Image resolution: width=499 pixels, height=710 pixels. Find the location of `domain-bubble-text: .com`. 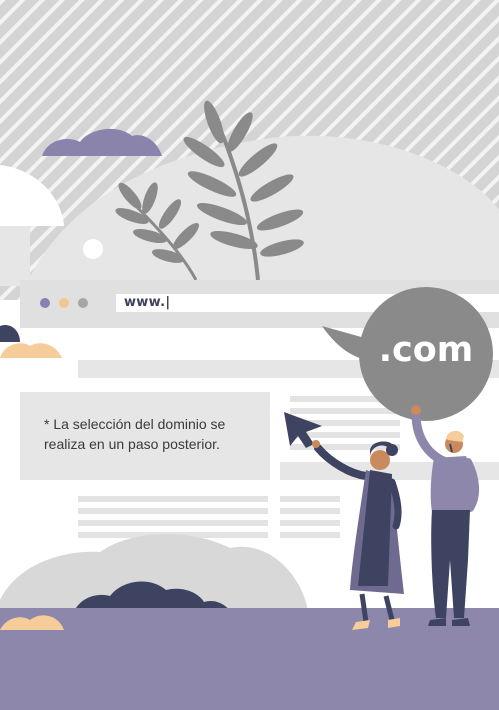

domain-bubble-text: .com is located at coordinates (426, 350).